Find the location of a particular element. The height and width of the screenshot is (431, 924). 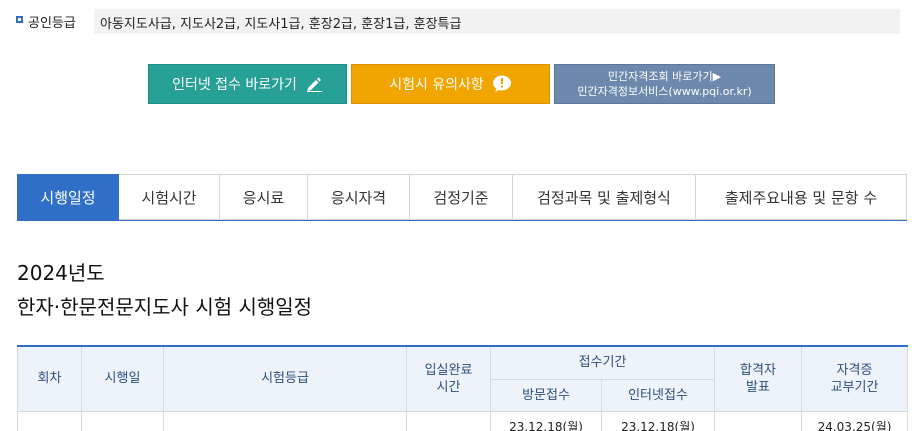

private-cert-line1: 민간자격조회 바로가기▶ is located at coordinates (664, 76).